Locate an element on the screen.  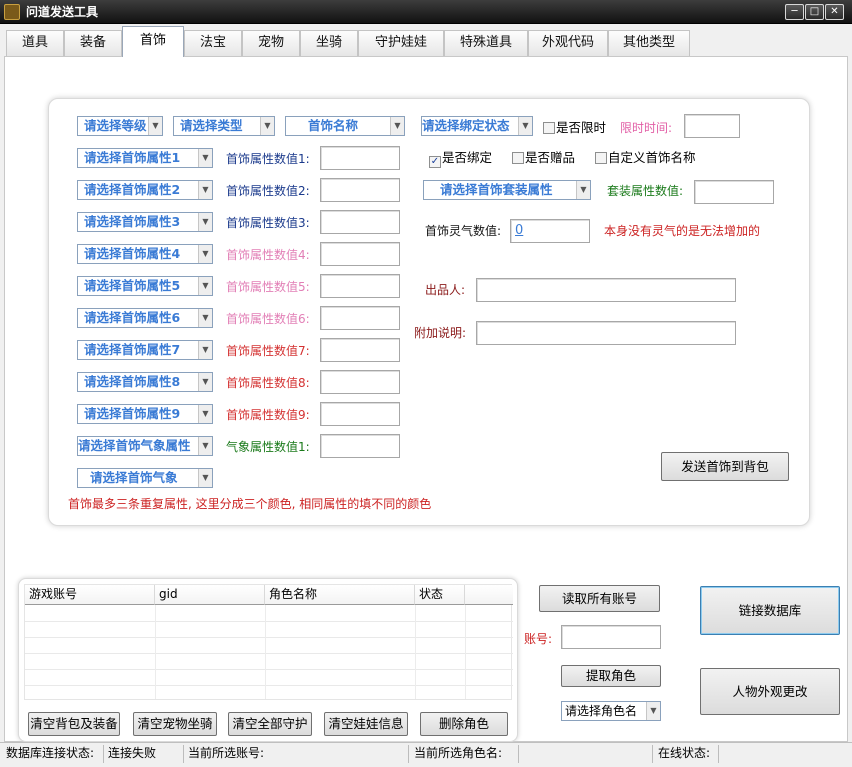
send-to-bag-button: 发送首饰到背包 is located at coordinates (725, 466).